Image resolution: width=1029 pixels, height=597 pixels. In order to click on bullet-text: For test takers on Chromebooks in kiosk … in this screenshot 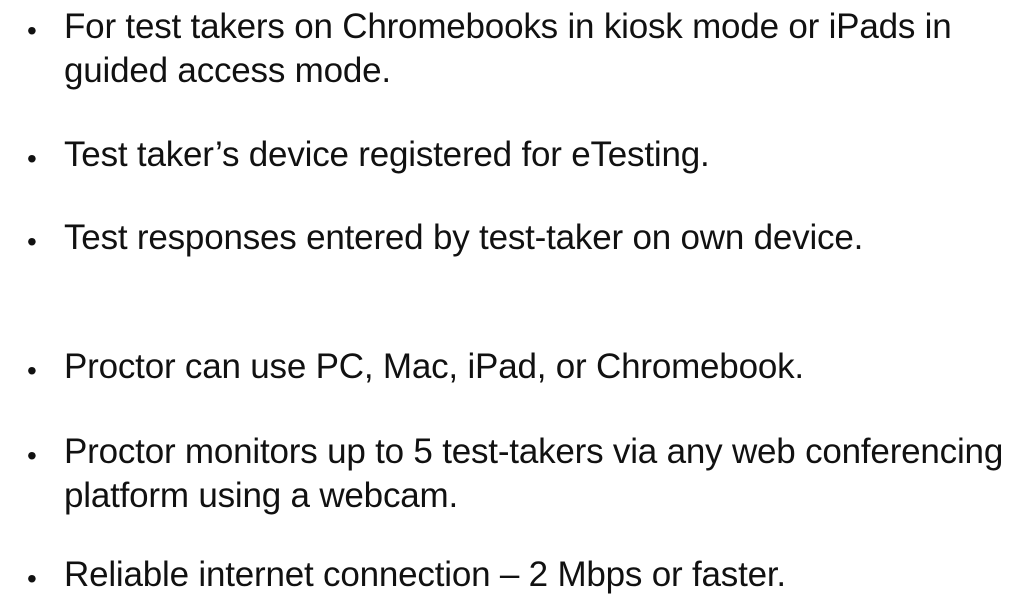, I will do `click(508, 48)`.